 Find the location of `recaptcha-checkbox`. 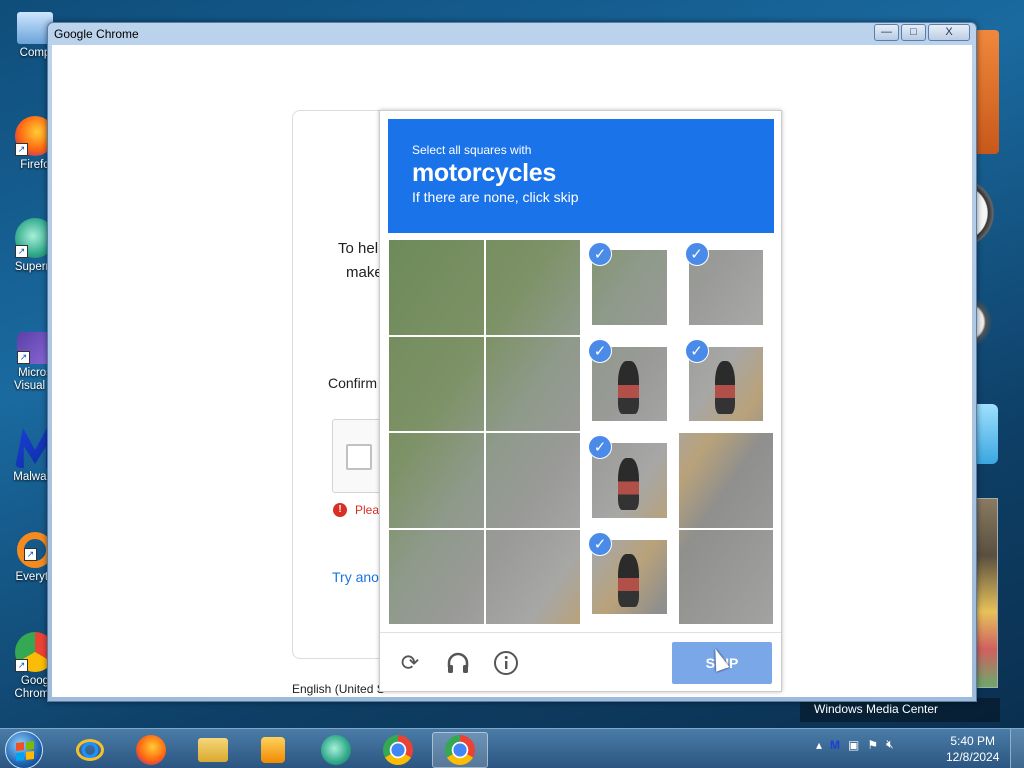

recaptcha-checkbox is located at coordinates (359, 457).